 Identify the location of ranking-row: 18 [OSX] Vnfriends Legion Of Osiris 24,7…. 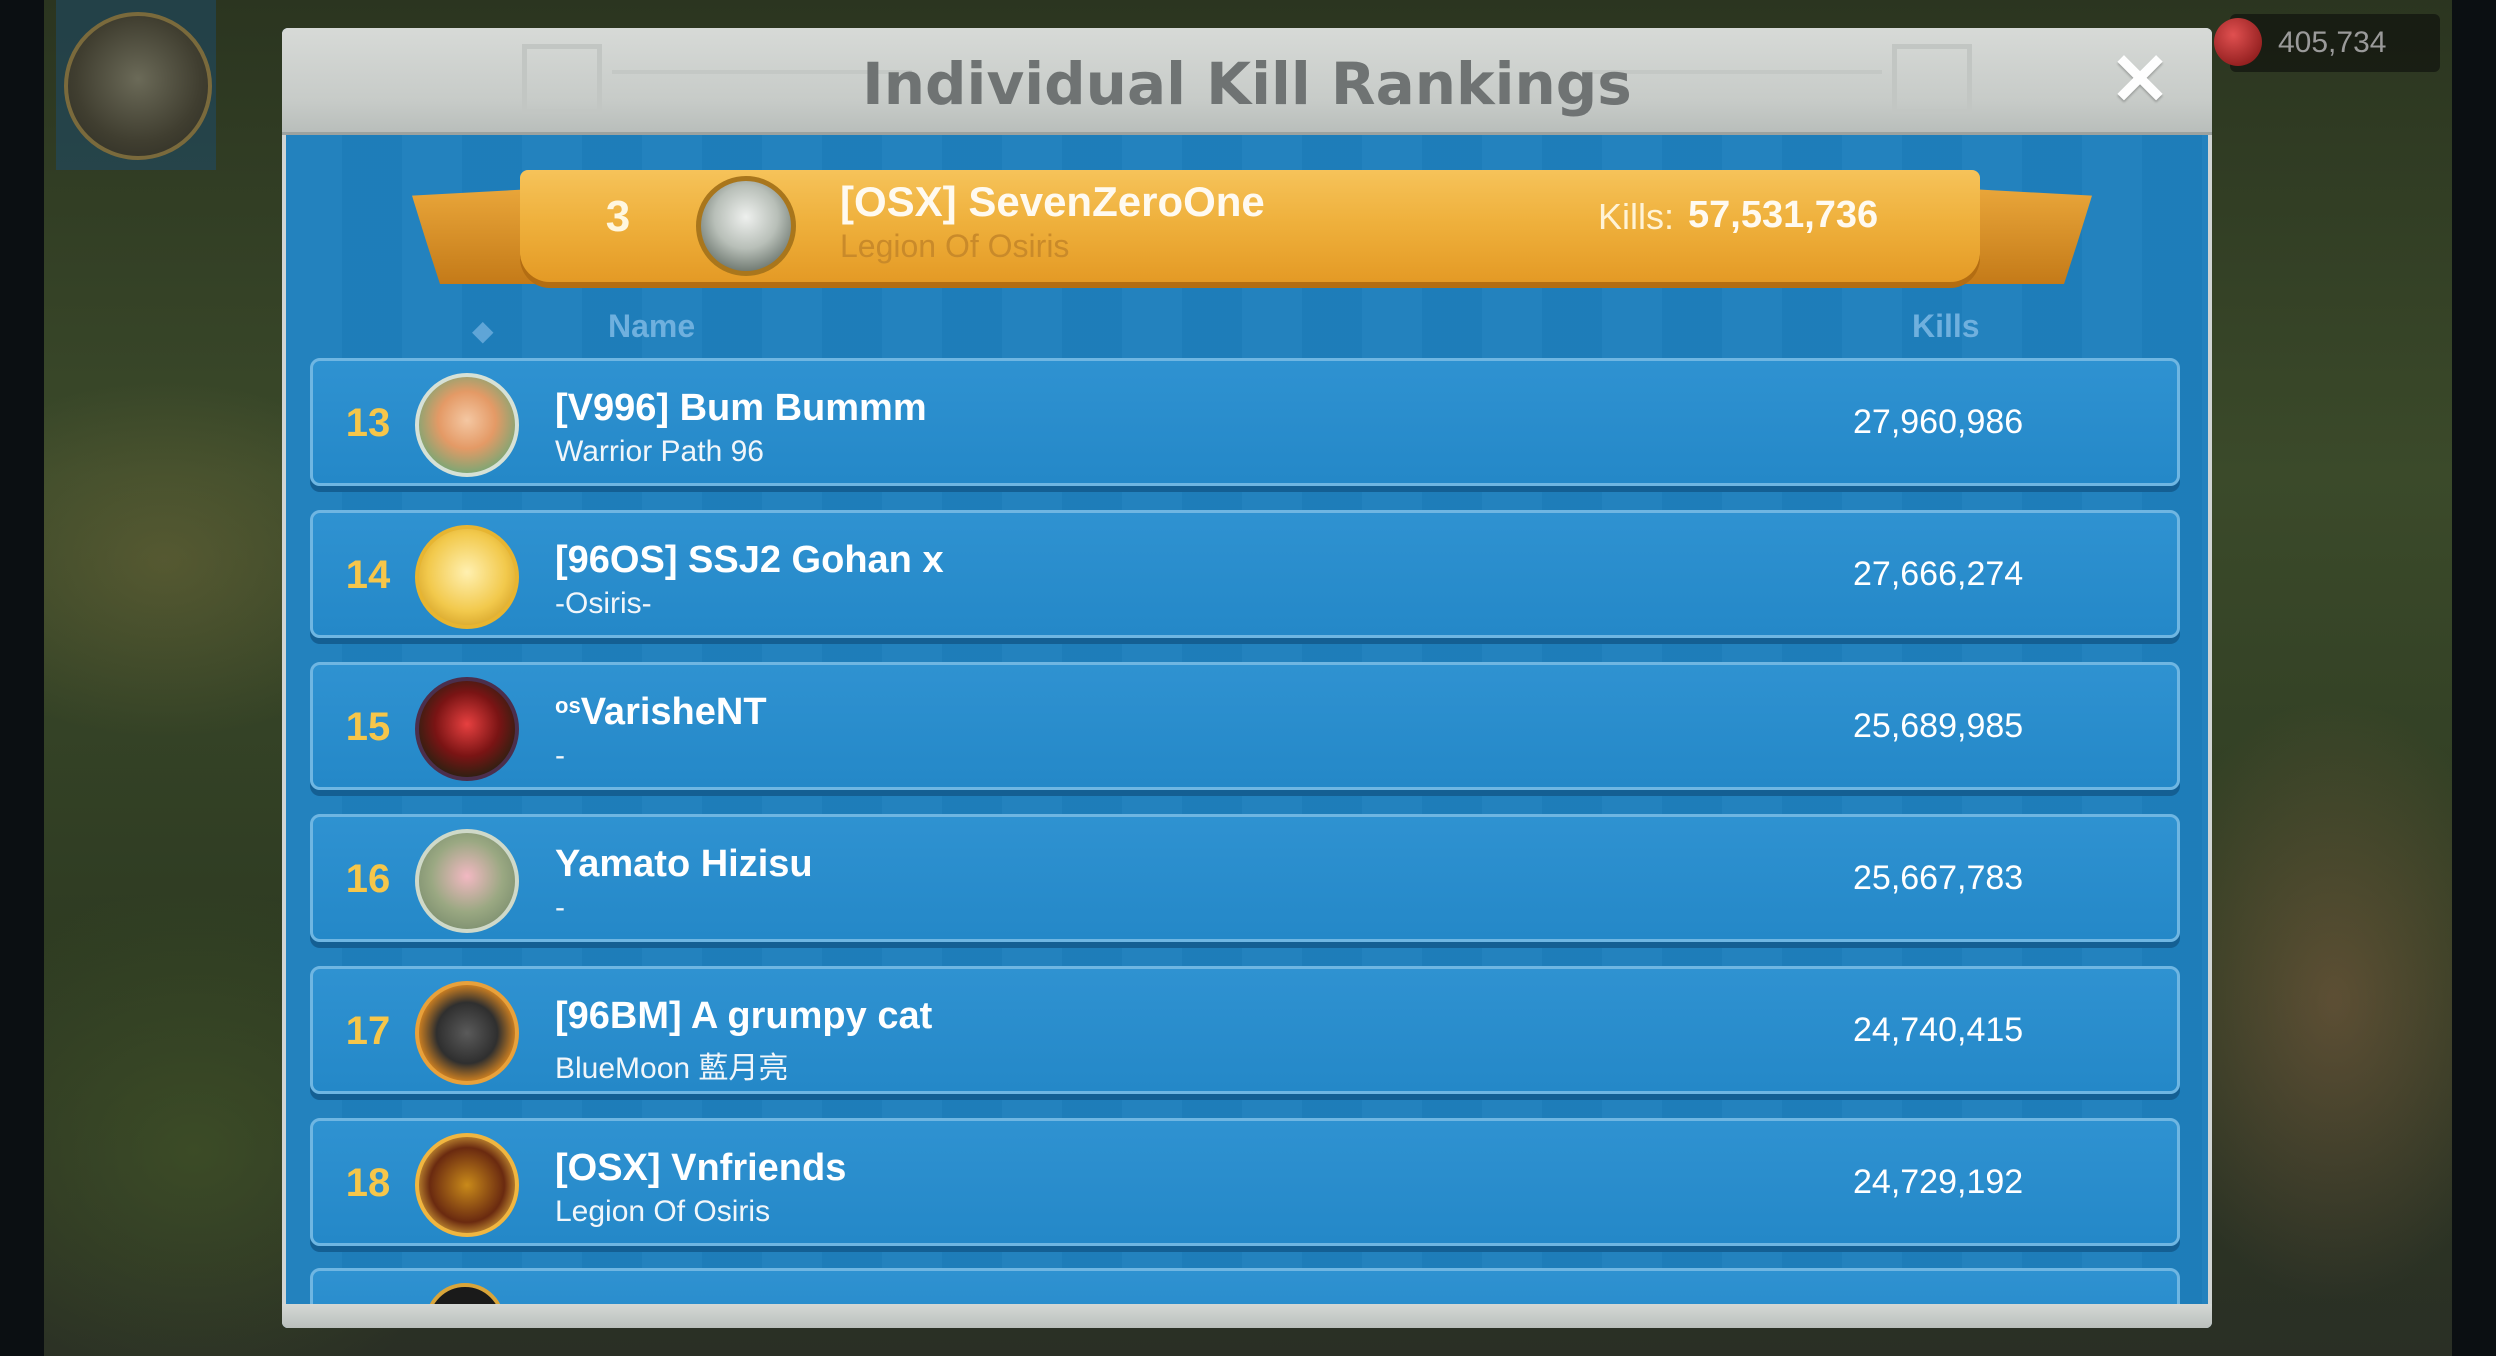
(1245, 1182).